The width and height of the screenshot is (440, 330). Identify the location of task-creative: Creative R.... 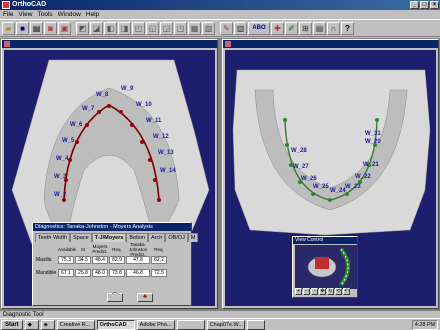
(75, 324).